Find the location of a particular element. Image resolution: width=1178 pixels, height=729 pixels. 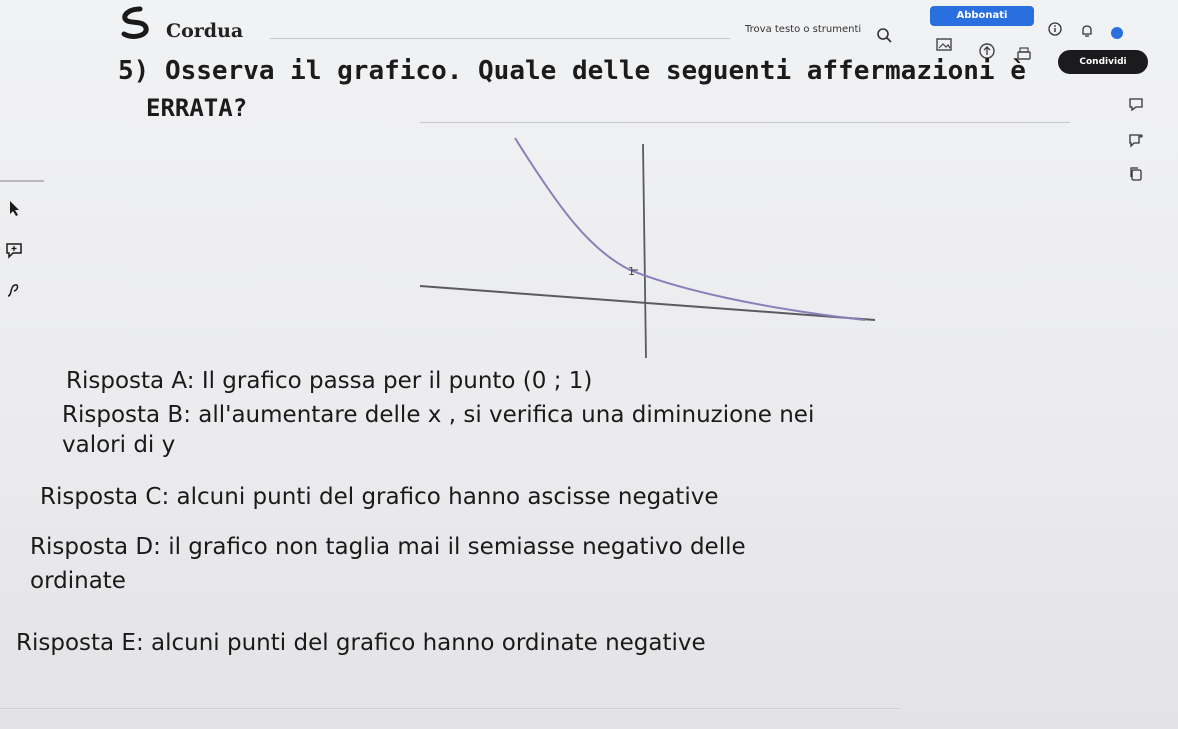

bottom-divider is located at coordinates (450, 708).